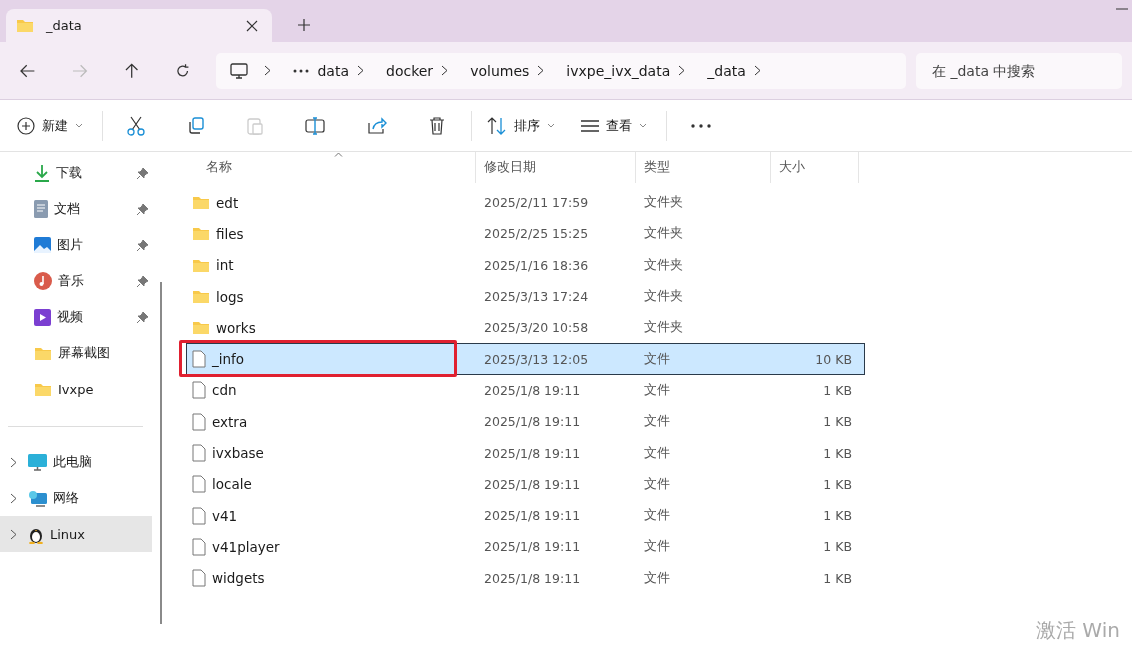 The height and width of the screenshot is (647, 1132). What do you see at coordinates (536, 234) in the screenshot?
I see `date-cell-text: 2025/2/25 15:25` at bounding box center [536, 234].